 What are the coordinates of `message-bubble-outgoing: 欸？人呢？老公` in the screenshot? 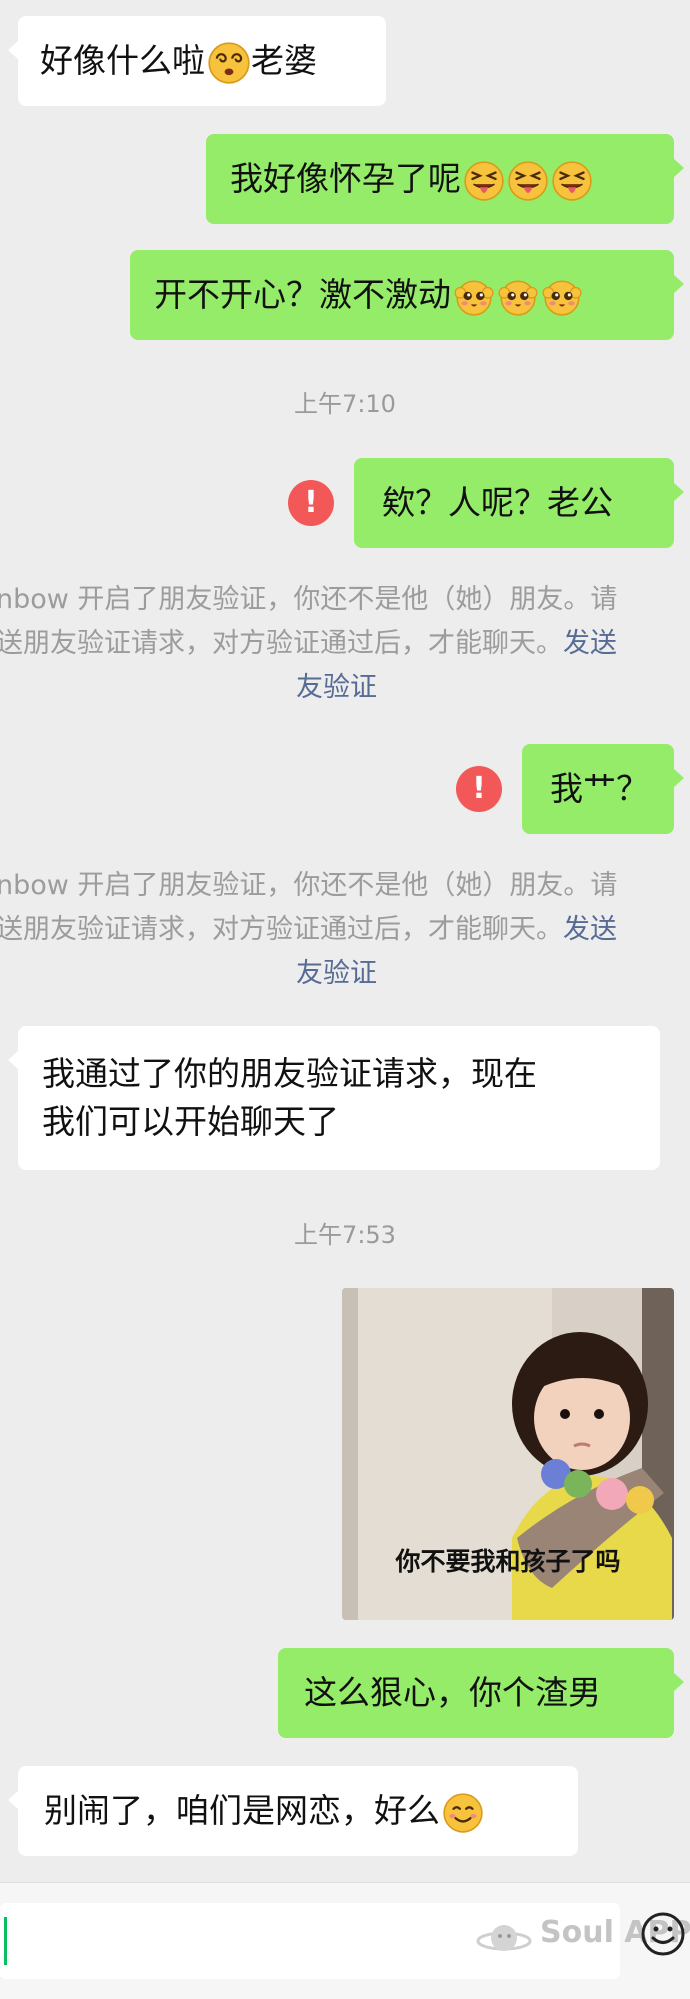 It's located at (519, 503).